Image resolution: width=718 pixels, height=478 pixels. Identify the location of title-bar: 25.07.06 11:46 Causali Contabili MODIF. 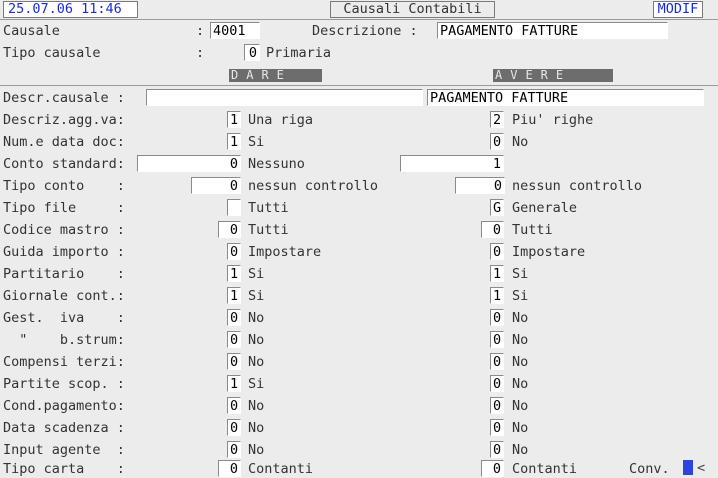
(359, 10).